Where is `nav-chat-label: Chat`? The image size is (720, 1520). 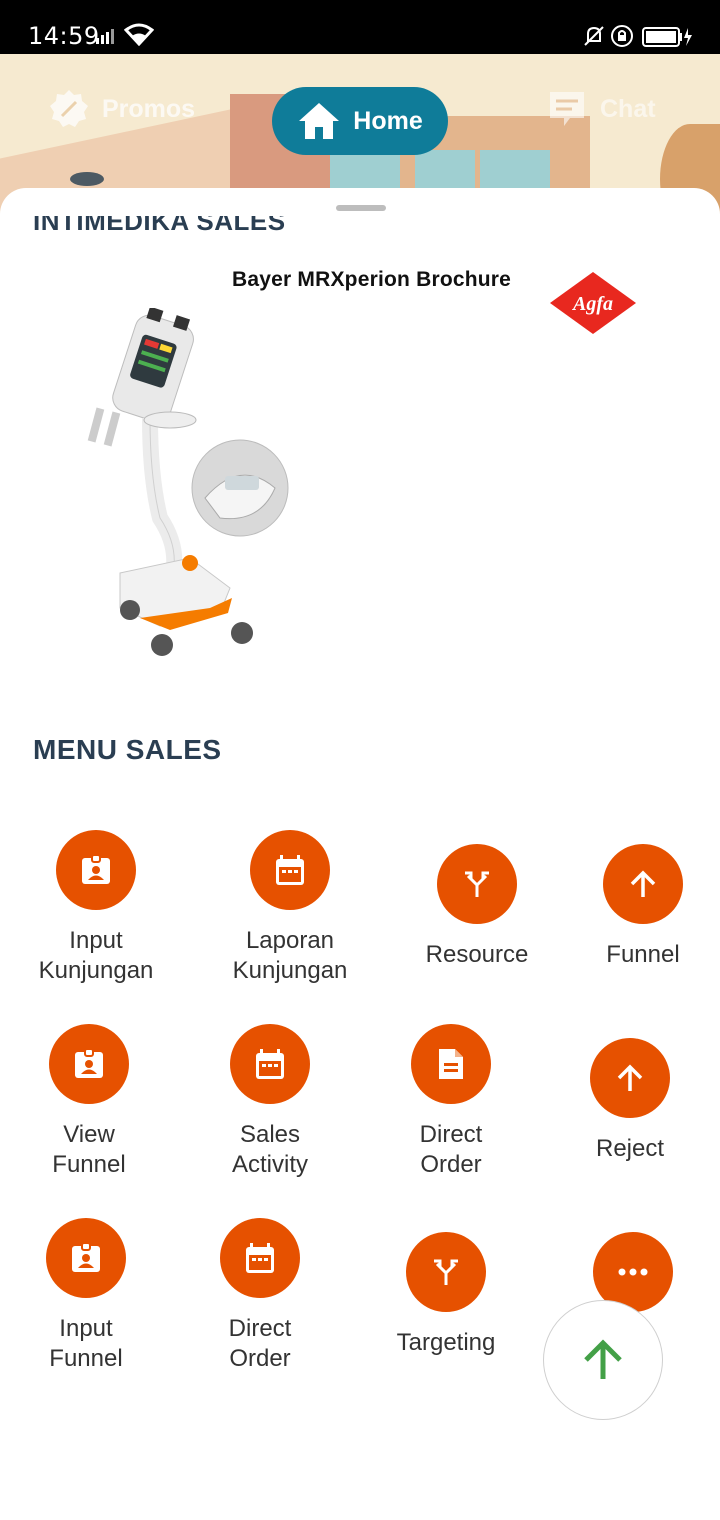 nav-chat-label: Chat is located at coordinates (628, 108).